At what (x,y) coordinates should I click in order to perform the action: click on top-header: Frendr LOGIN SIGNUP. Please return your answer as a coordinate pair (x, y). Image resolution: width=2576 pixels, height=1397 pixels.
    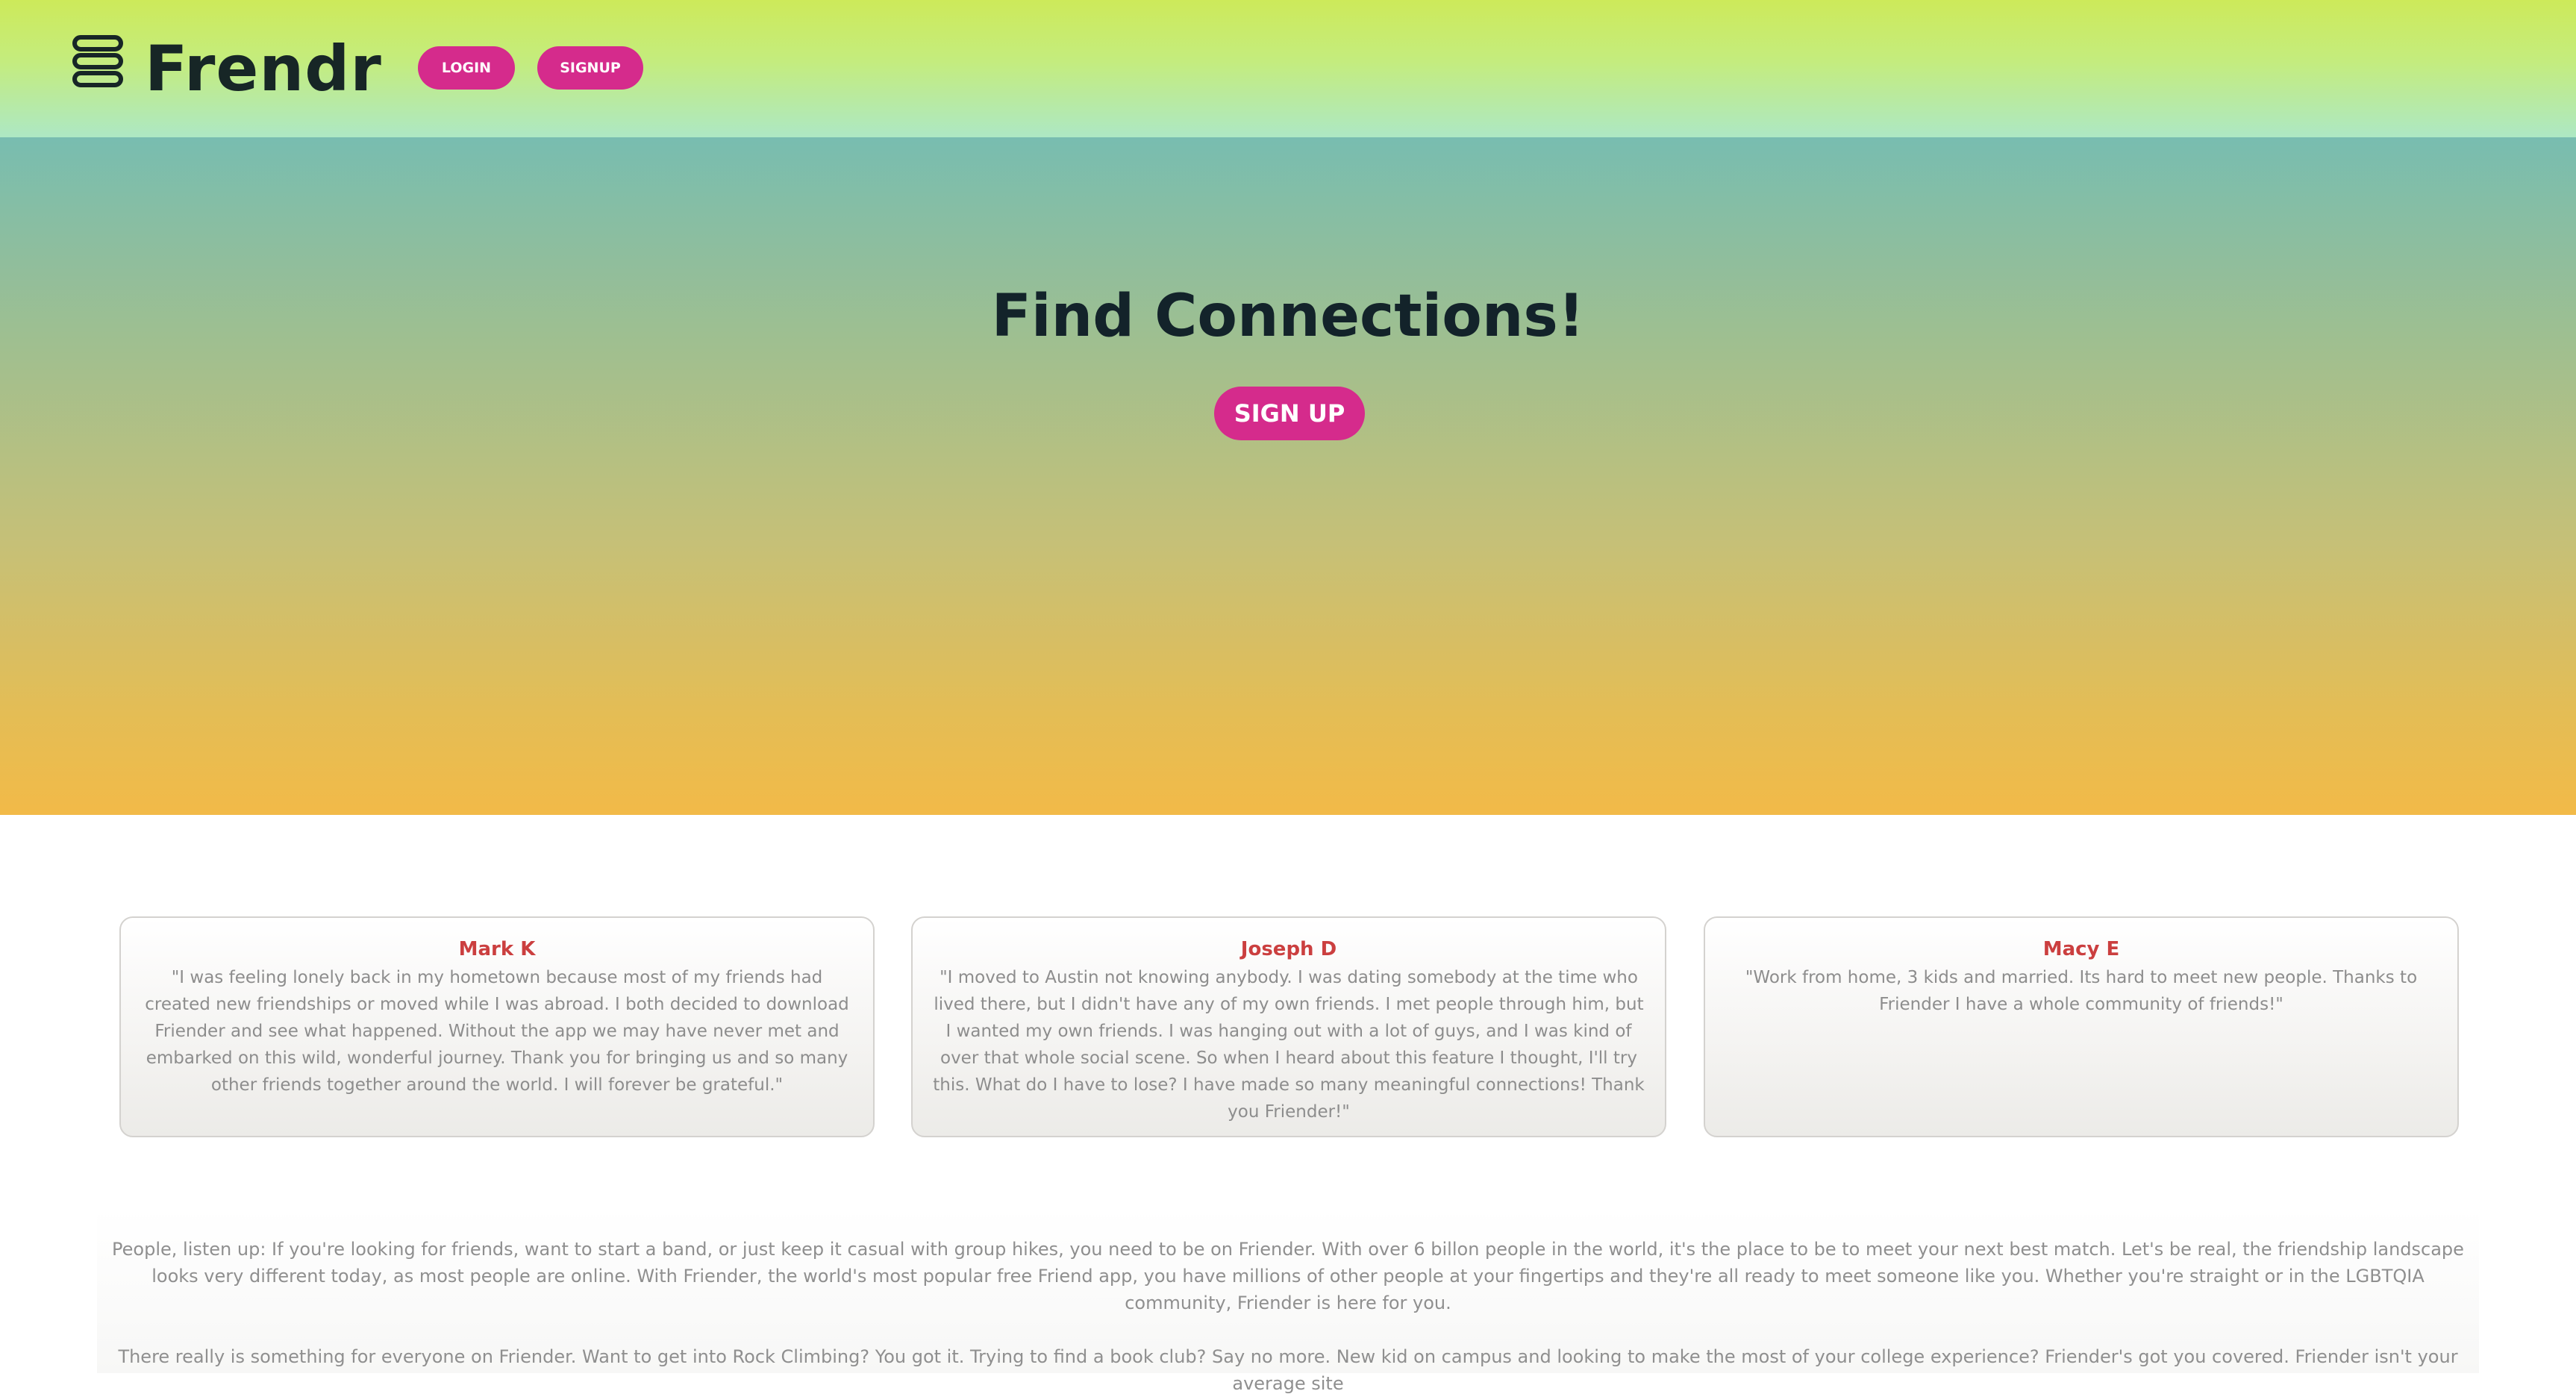
    Looking at the image, I should click on (1288, 68).